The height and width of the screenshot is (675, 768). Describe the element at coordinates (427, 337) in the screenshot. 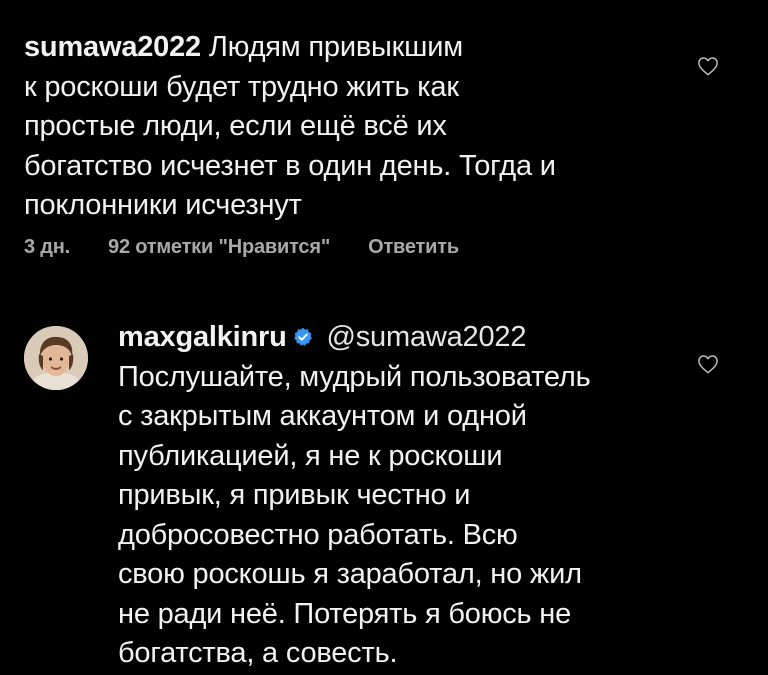

I see `mention-link: @sumawa2022` at that location.